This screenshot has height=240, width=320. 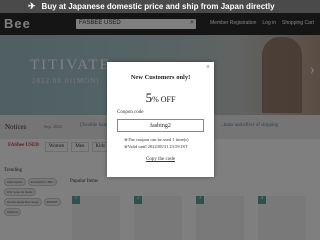 I want to click on coupon-code-label: Coupon code, so click(x=130, y=112).